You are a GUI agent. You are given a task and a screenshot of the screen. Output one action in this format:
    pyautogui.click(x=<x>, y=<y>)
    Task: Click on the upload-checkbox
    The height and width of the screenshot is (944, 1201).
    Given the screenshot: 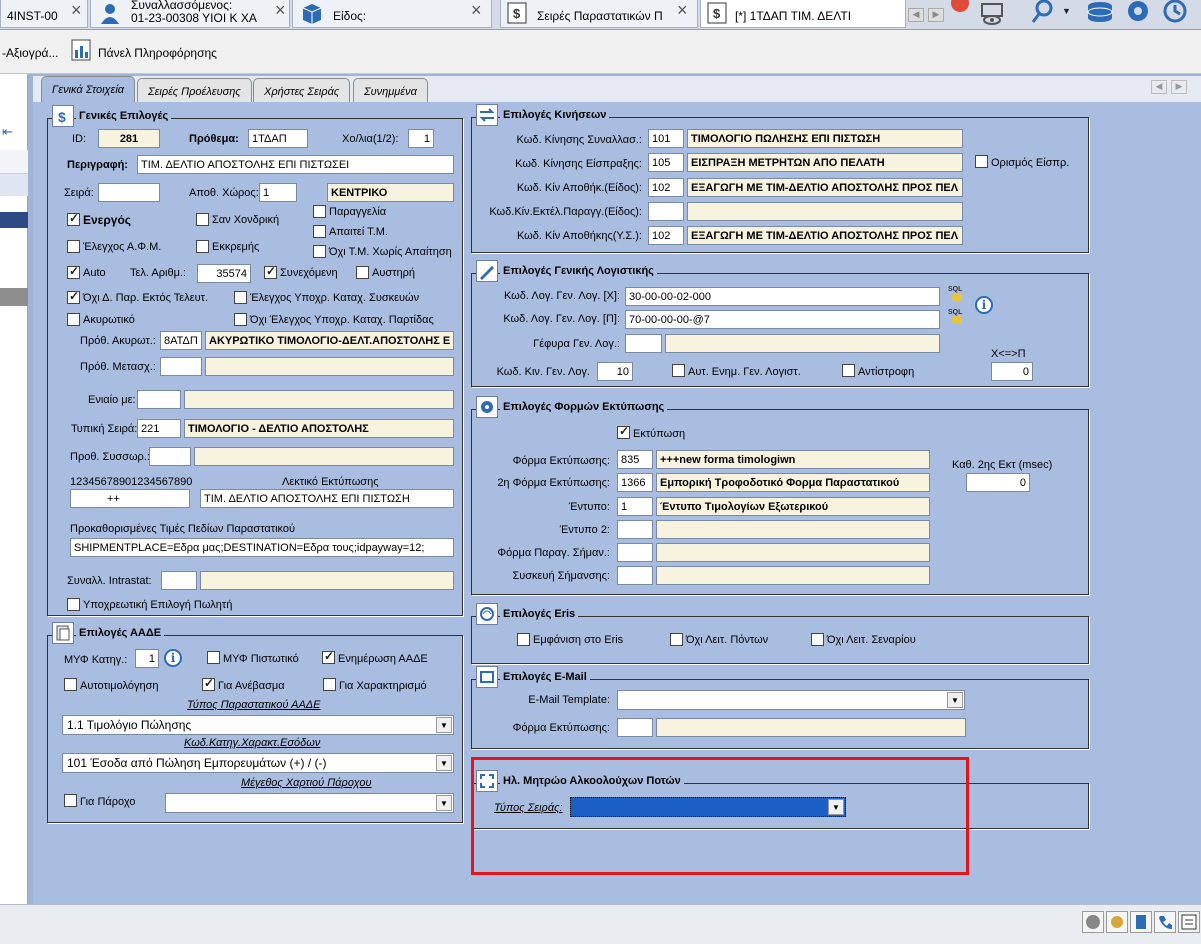 What is the action you would take?
    pyautogui.click(x=208, y=683)
    